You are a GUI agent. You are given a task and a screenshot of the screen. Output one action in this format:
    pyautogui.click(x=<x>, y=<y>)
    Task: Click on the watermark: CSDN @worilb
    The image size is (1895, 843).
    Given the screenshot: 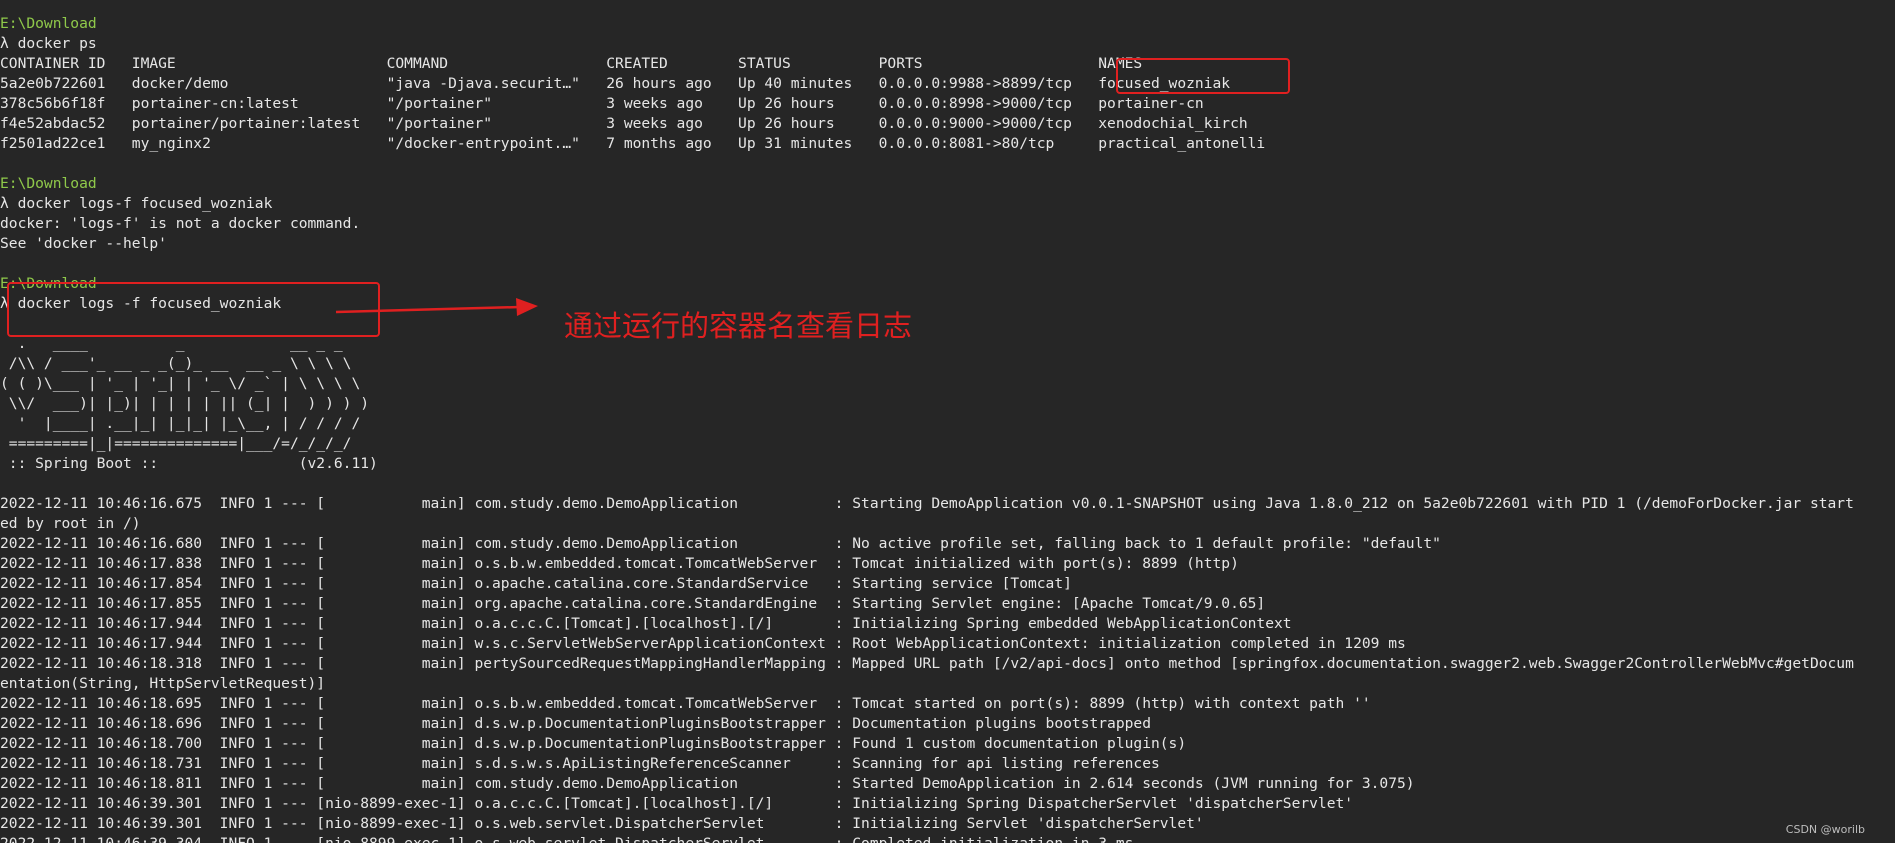 What is the action you would take?
    pyautogui.click(x=1825, y=829)
    